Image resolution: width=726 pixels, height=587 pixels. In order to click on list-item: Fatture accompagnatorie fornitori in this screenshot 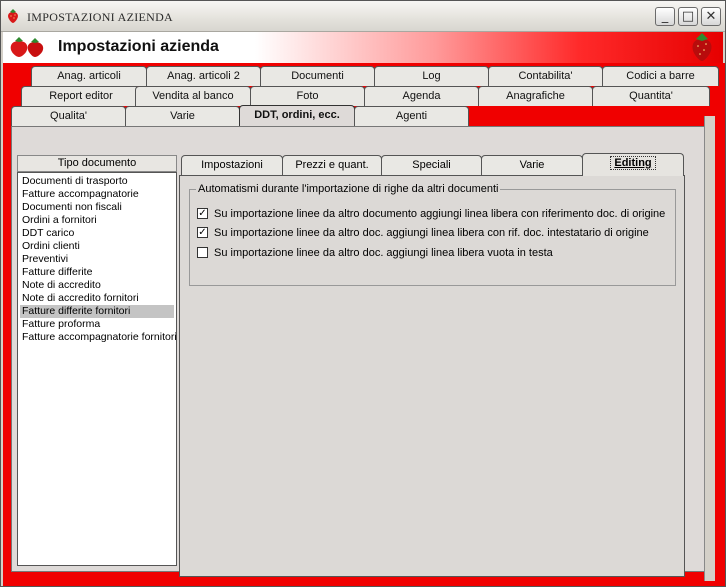, I will do `click(98, 337)`.